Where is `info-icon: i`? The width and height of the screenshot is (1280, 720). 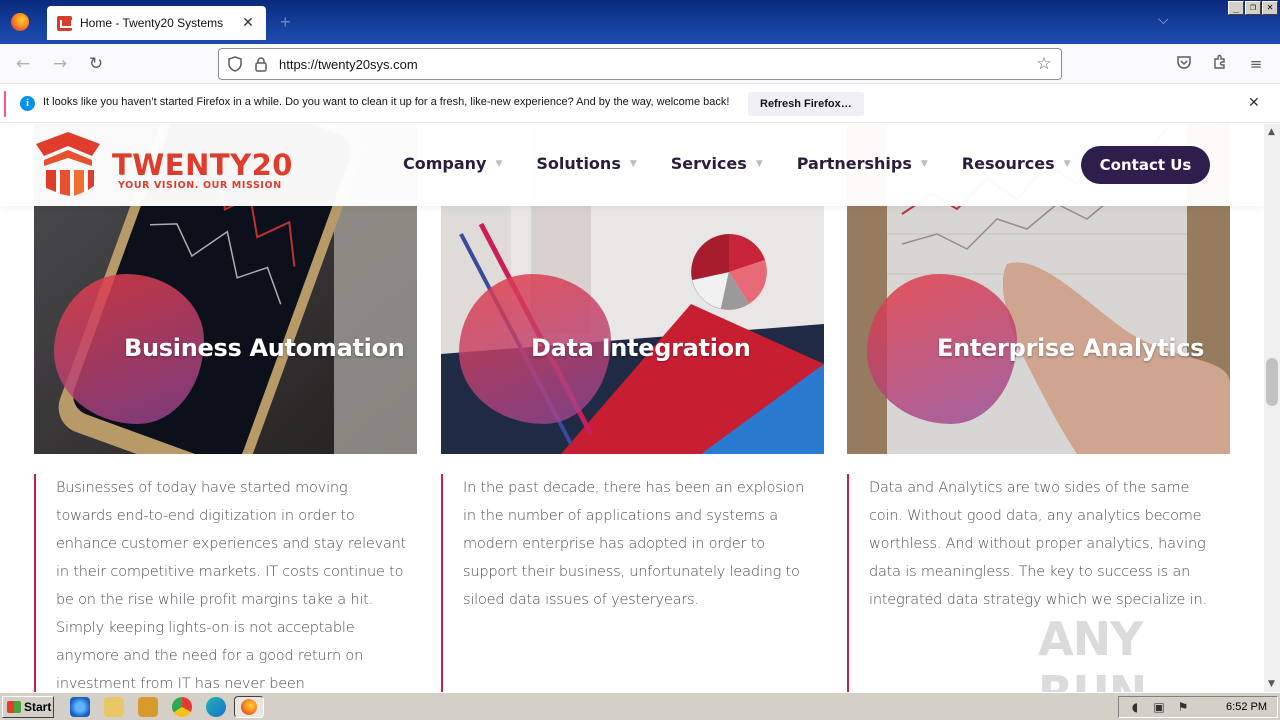
info-icon: i is located at coordinates (27, 103).